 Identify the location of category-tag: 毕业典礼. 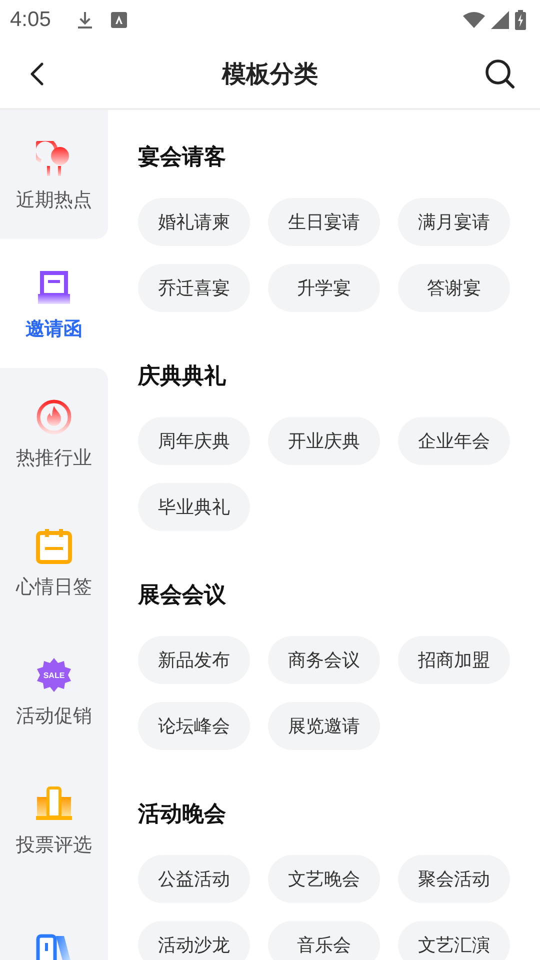
(194, 507).